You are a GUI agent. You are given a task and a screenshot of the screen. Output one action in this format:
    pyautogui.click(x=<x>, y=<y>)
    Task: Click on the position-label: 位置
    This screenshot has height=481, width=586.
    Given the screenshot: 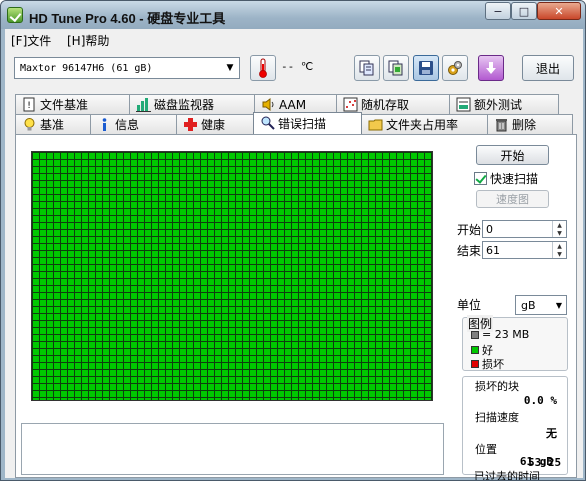 What is the action you would take?
    pyautogui.click(x=486, y=449)
    